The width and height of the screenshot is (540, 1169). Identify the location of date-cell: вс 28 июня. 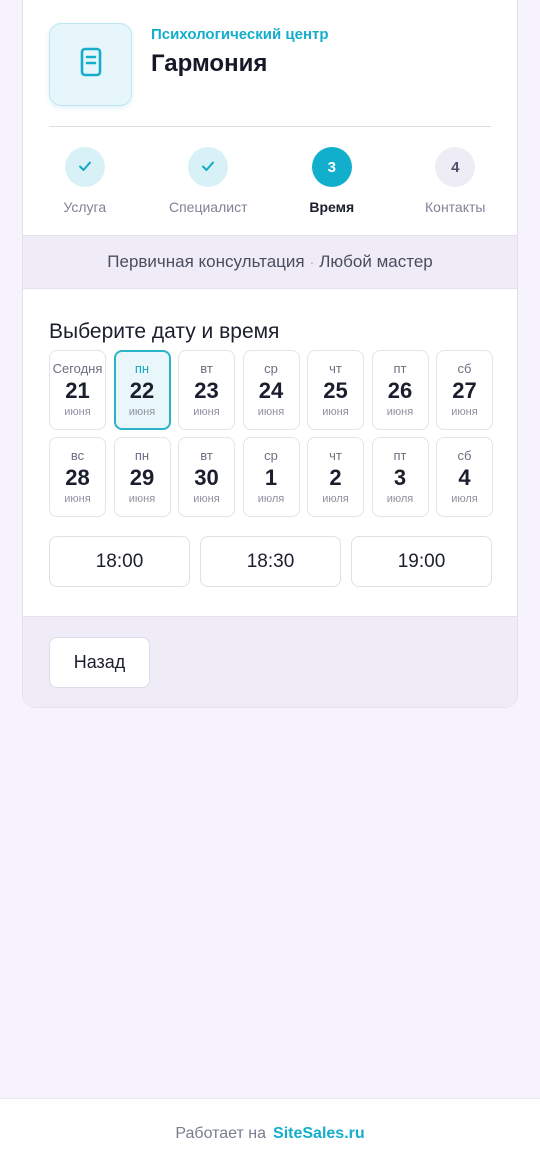
(77, 477).